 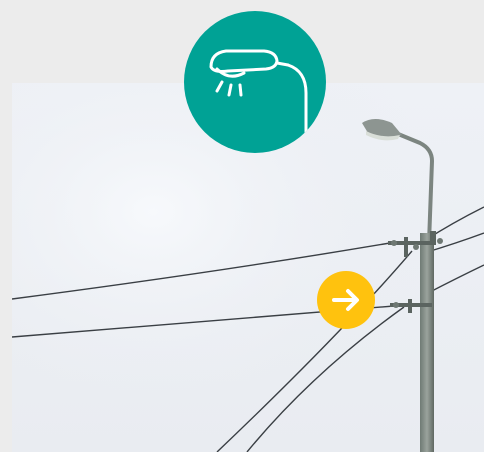 I want to click on next-arrow-button, so click(x=346, y=300).